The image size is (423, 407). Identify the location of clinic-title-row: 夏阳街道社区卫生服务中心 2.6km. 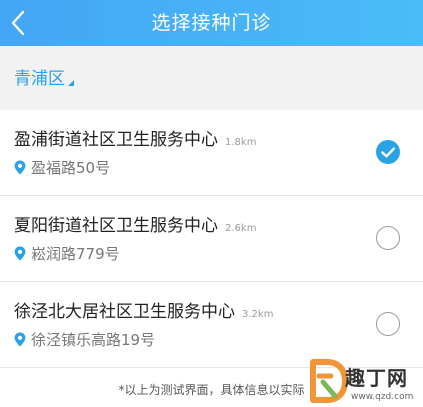
(135, 223).